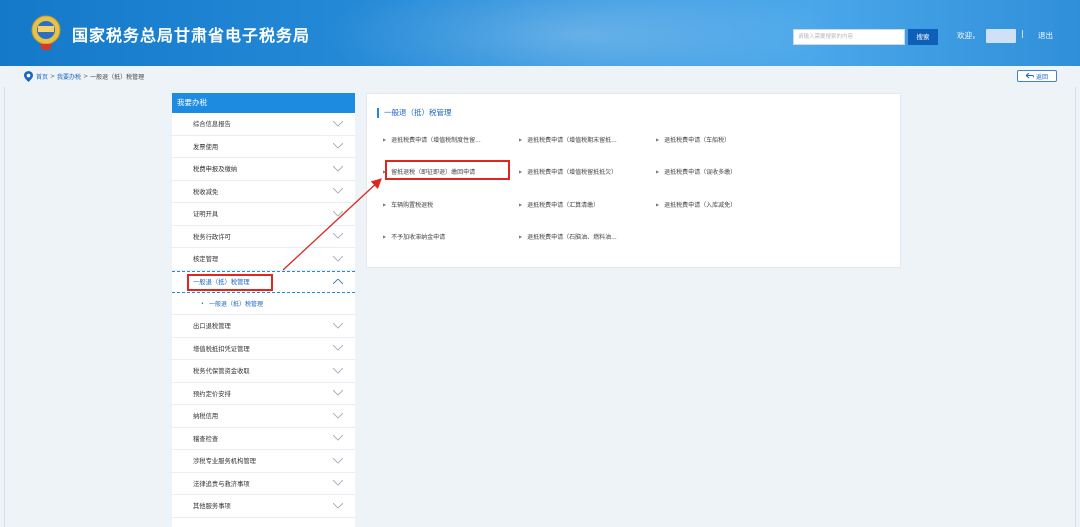 This screenshot has width=1080, height=527. I want to click on link-label: 不予加收滞纳金申请, so click(418, 237).